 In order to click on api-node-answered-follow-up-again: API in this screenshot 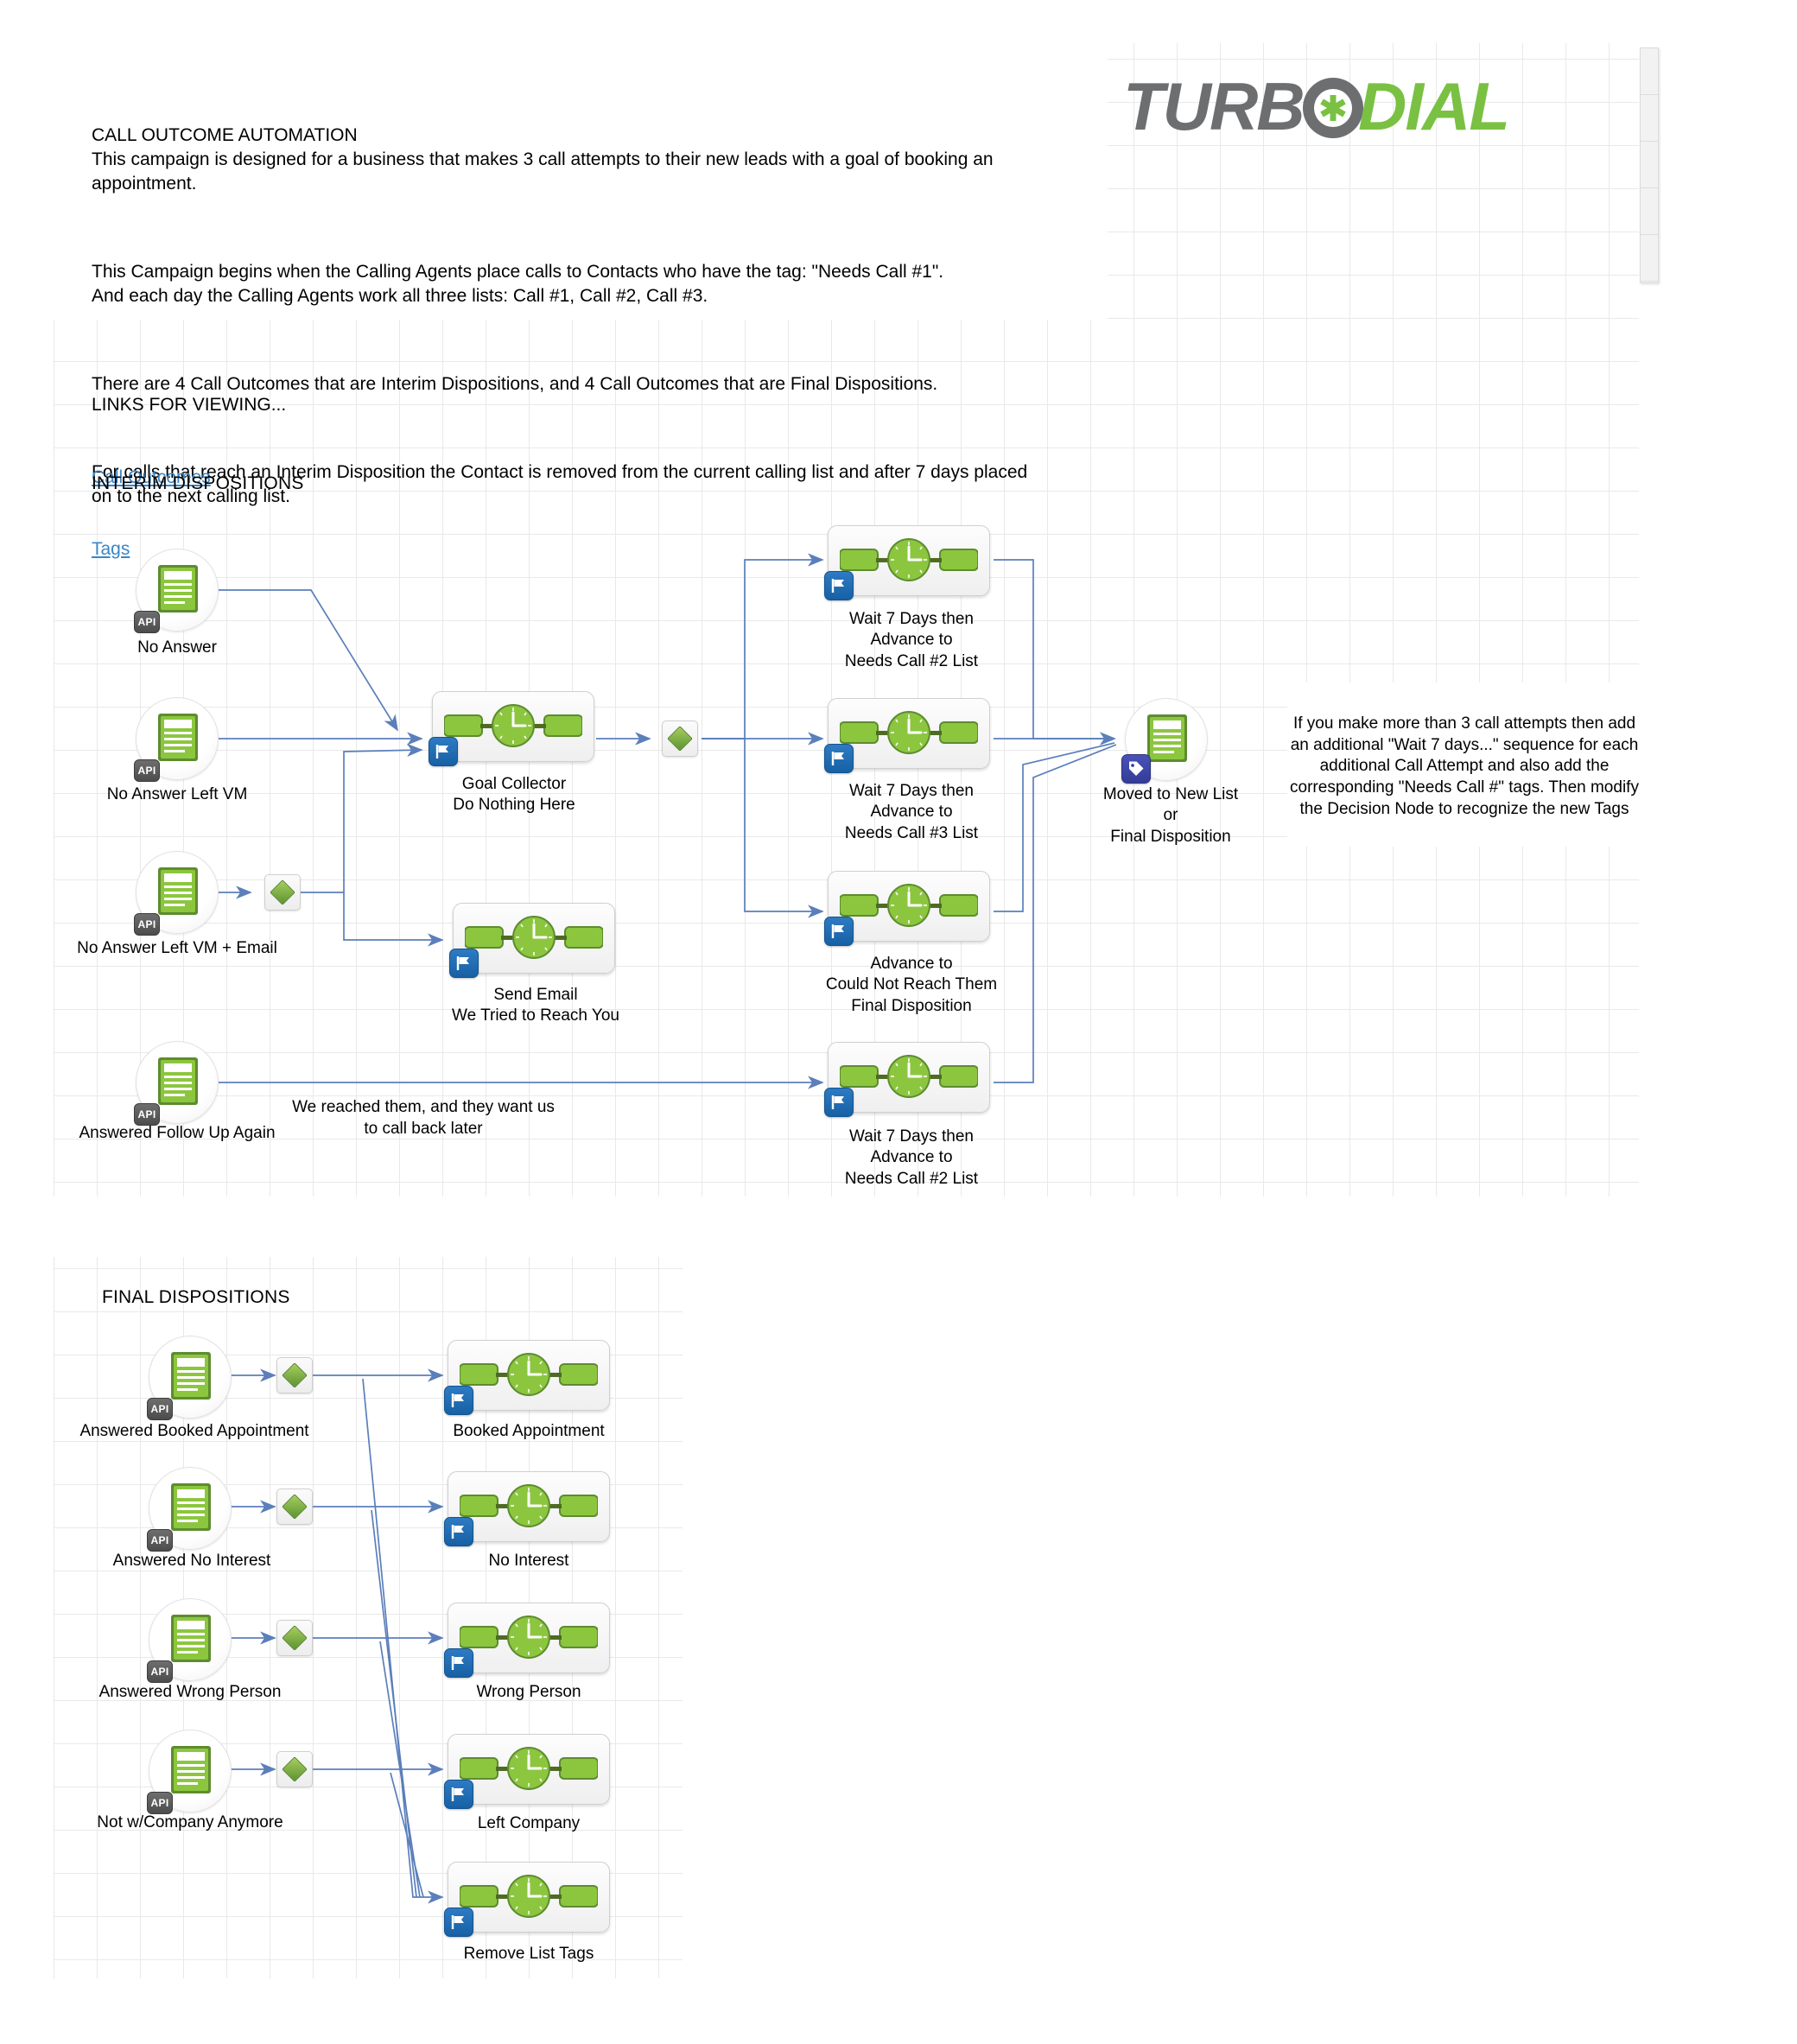, I will do `click(177, 1083)`.